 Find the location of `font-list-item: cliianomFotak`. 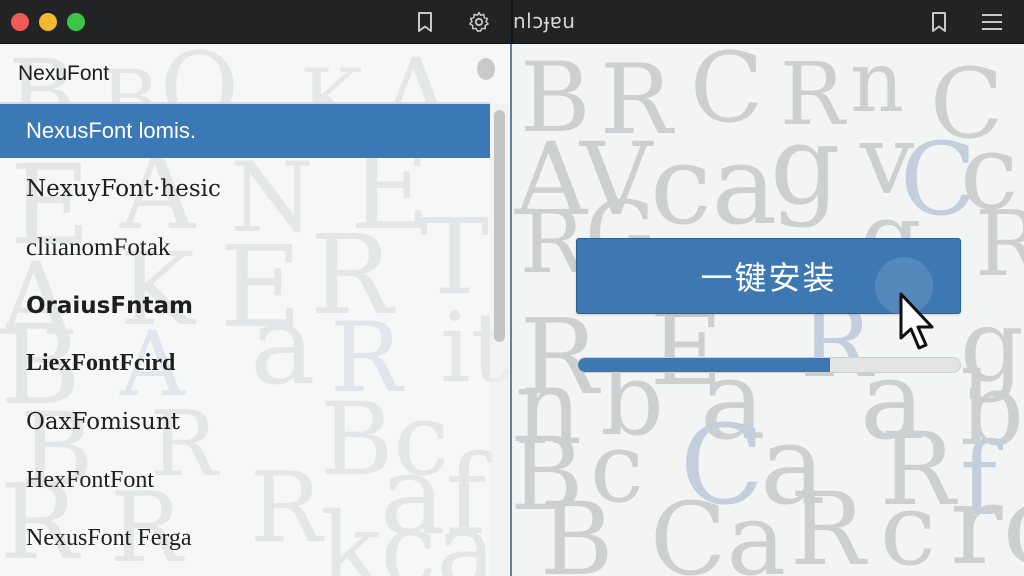

font-list-item: cliianomFotak is located at coordinates (245, 248).